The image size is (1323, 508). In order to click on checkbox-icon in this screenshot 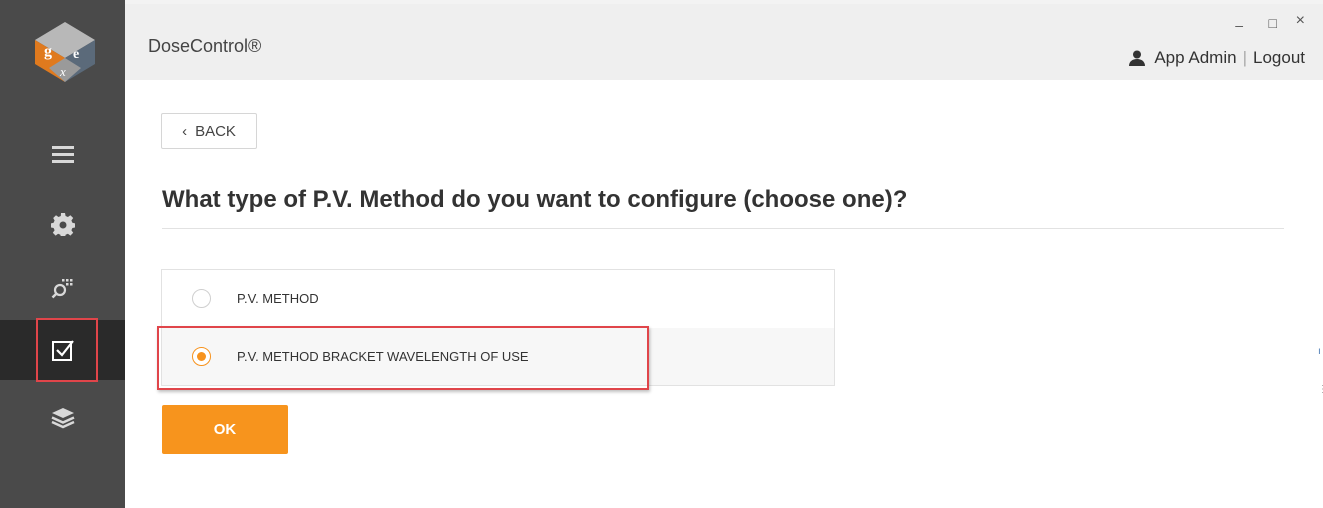, I will do `click(62, 350)`.